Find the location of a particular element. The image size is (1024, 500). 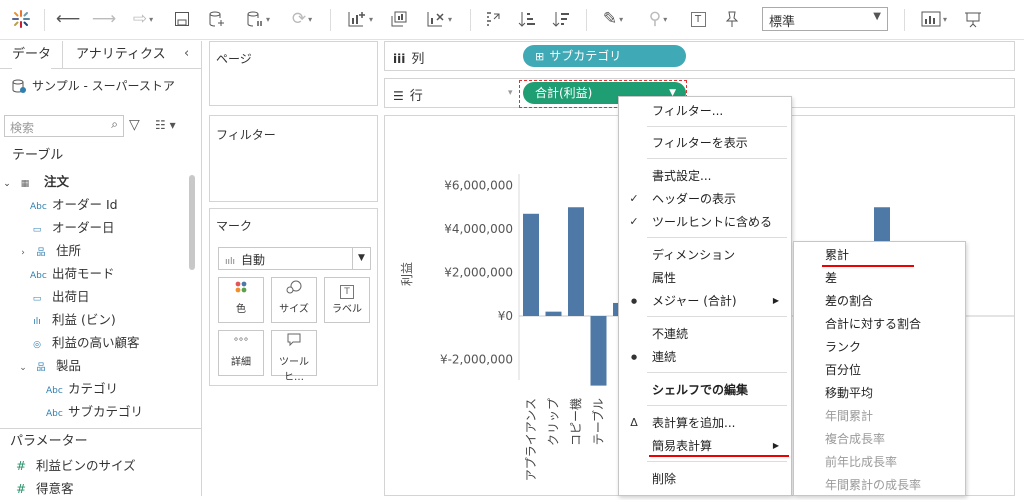

field-product: ⌄ 品製品 is located at coordinates (48, 366).